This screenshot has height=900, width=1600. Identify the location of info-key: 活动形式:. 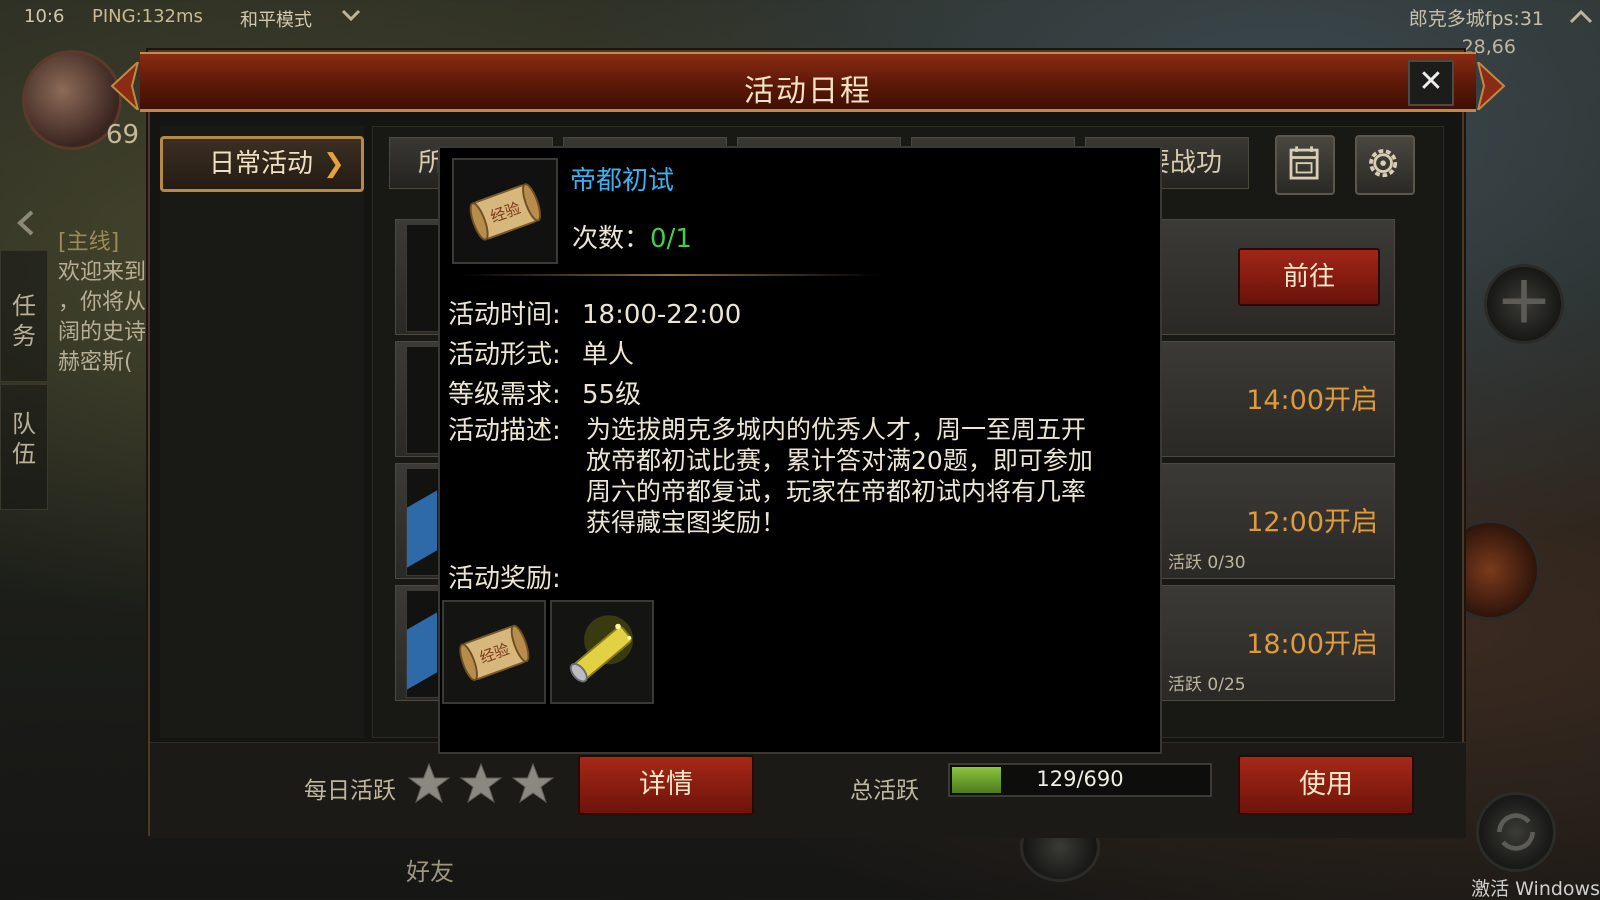
(504, 355).